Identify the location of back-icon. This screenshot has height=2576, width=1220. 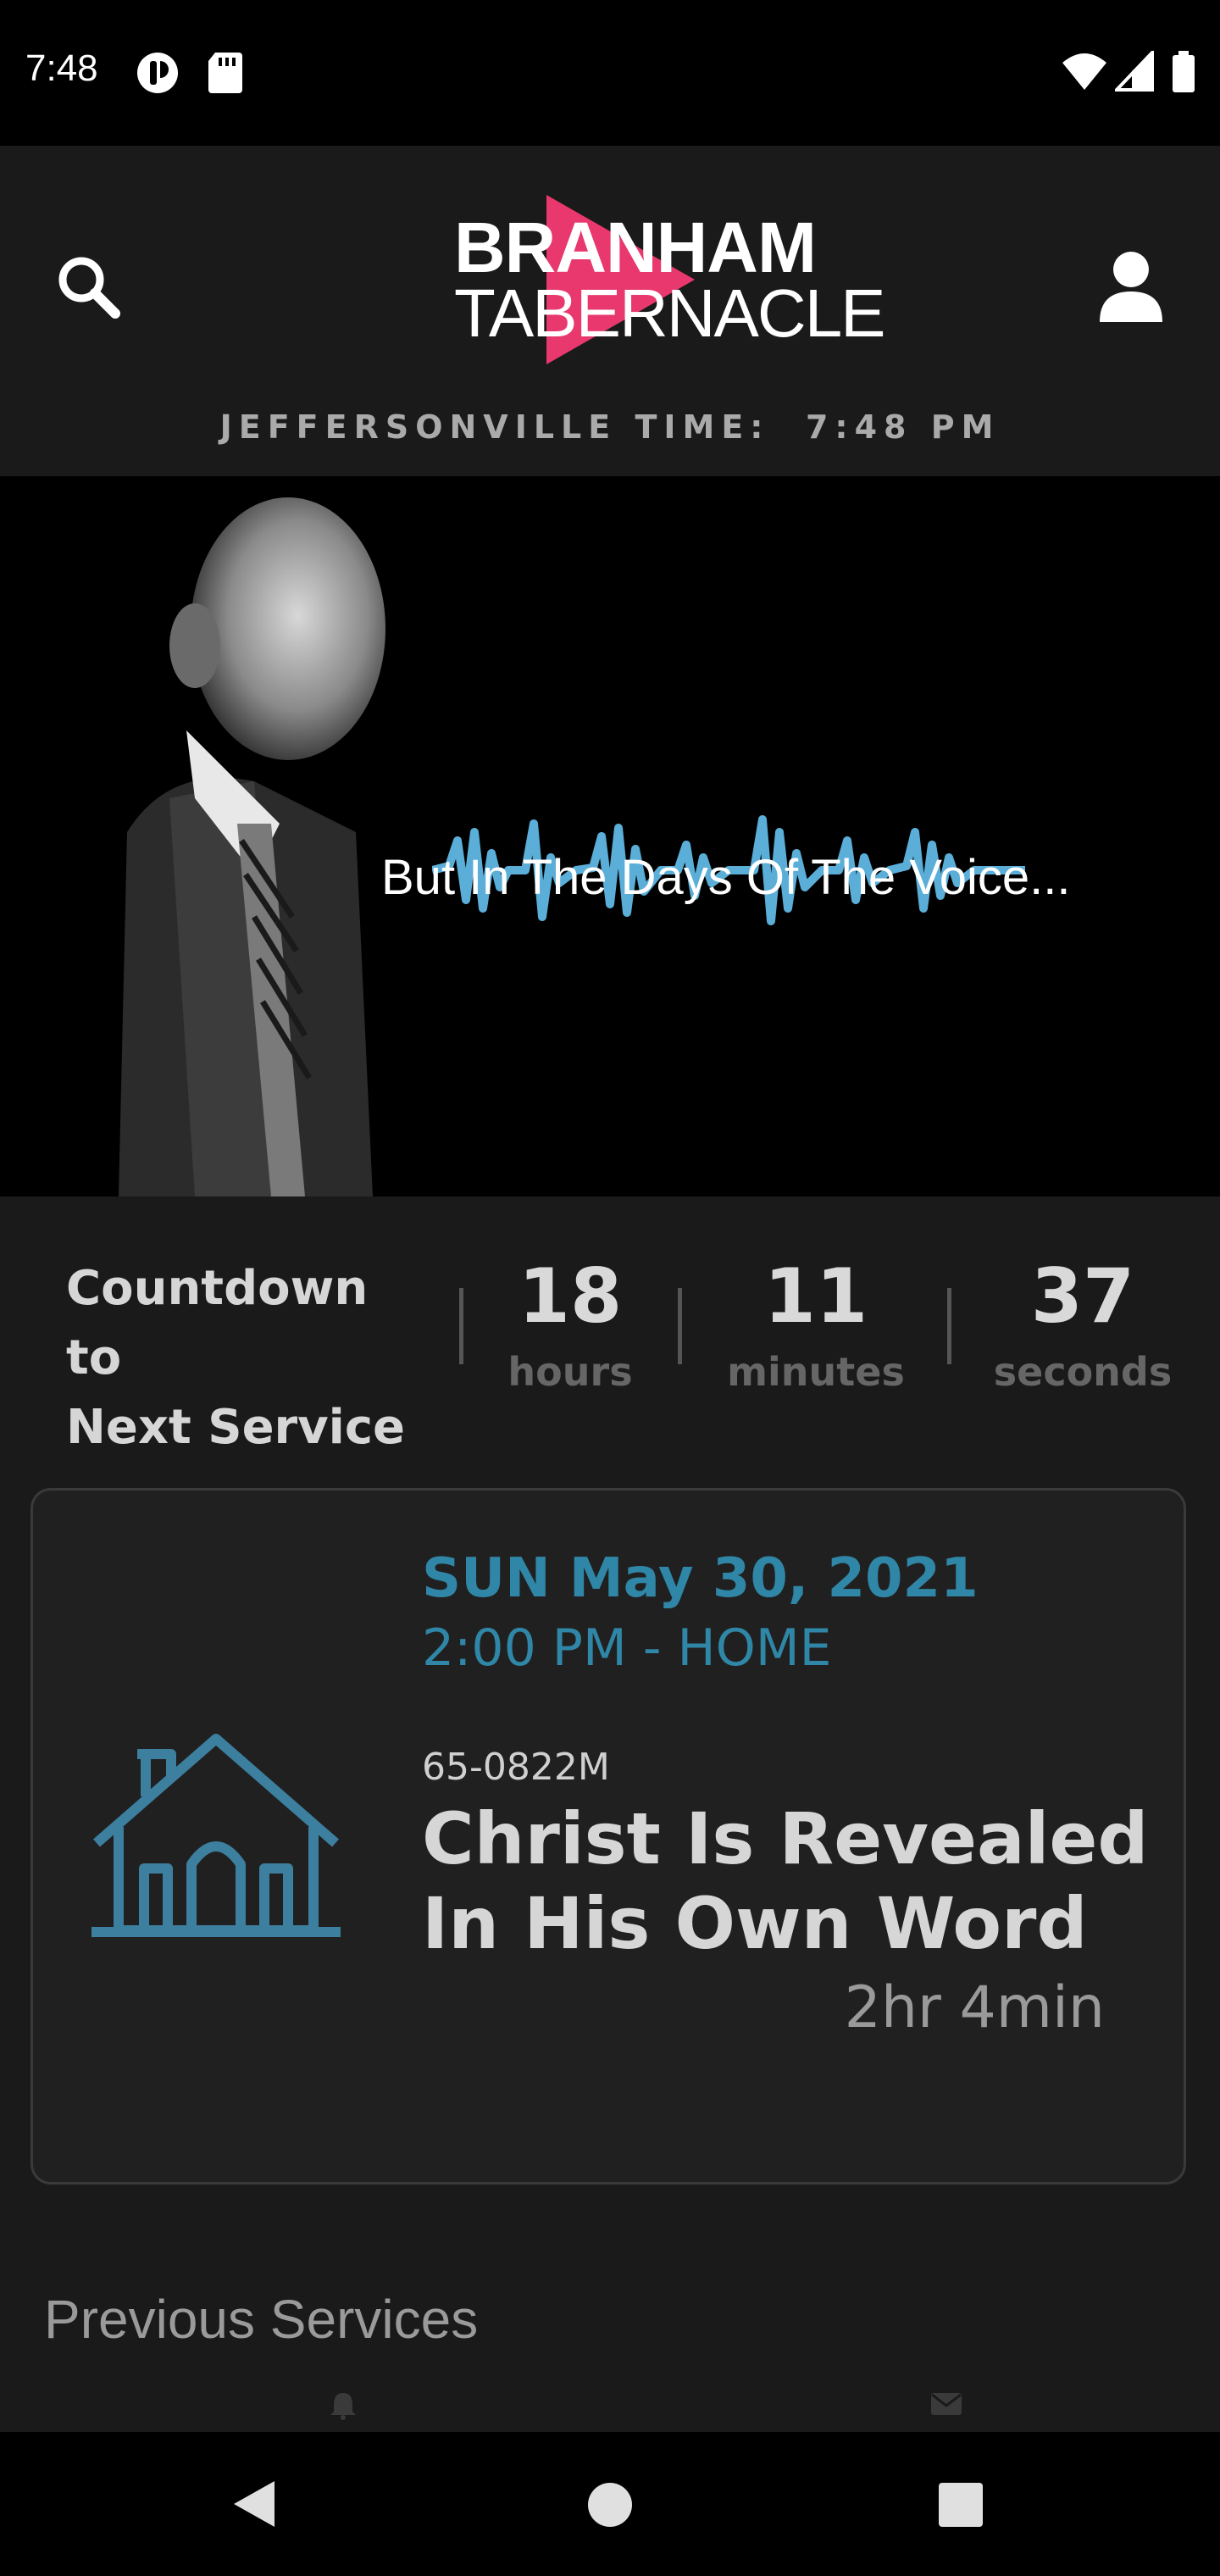
(254, 2504).